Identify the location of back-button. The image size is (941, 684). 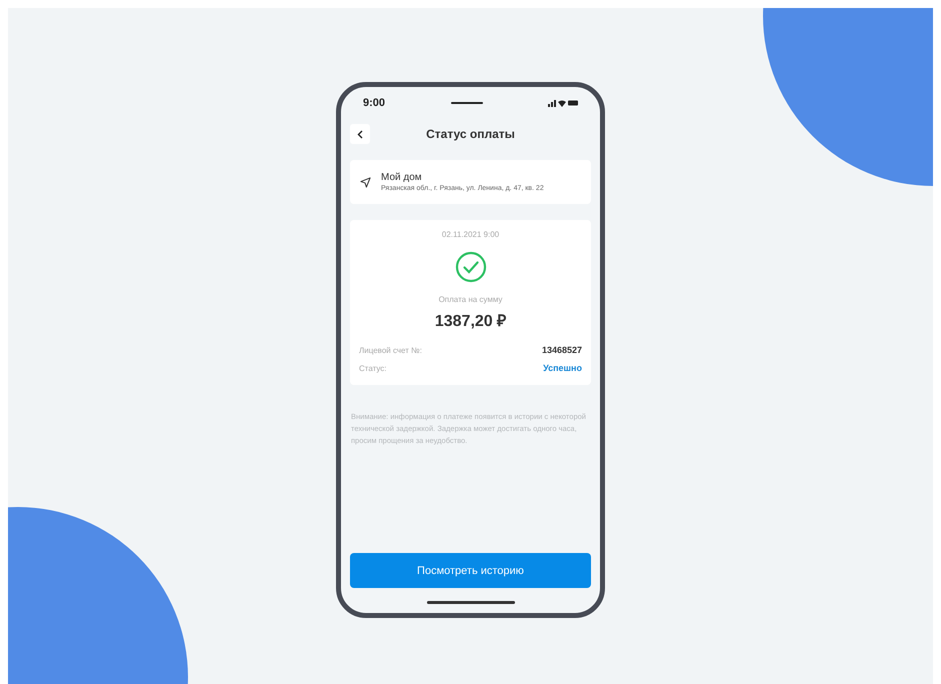
(360, 134).